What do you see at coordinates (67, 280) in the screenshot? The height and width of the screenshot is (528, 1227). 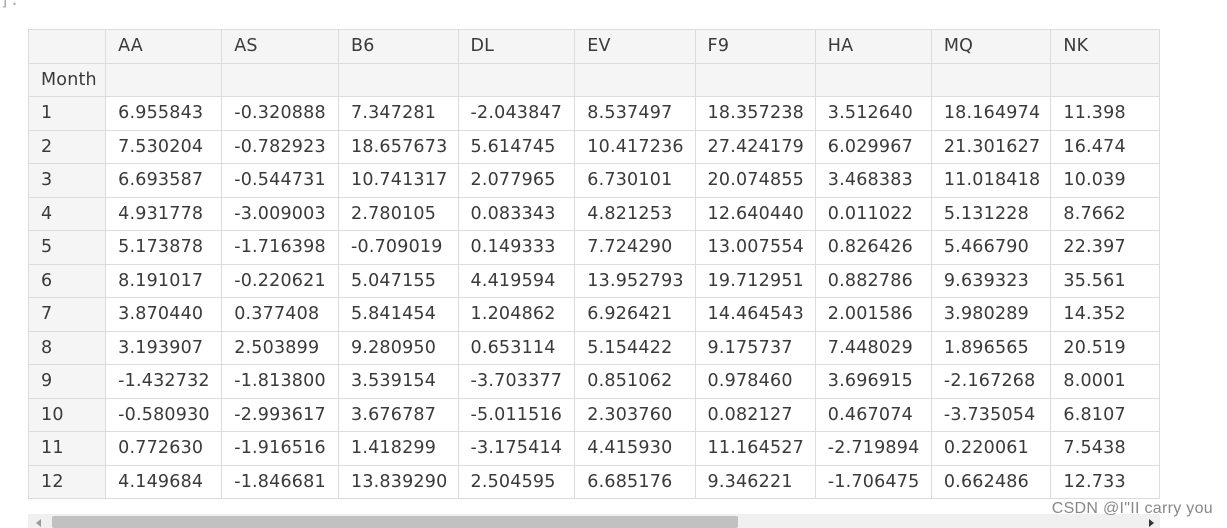 I see `row-index-label: 6` at bounding box center [67, 280].